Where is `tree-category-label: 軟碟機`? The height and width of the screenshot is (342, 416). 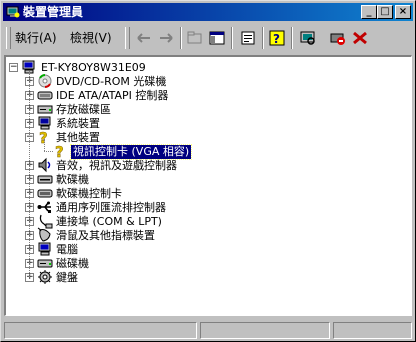
tree-category-label: 軟碟機 is located at coordinates (72, 179).